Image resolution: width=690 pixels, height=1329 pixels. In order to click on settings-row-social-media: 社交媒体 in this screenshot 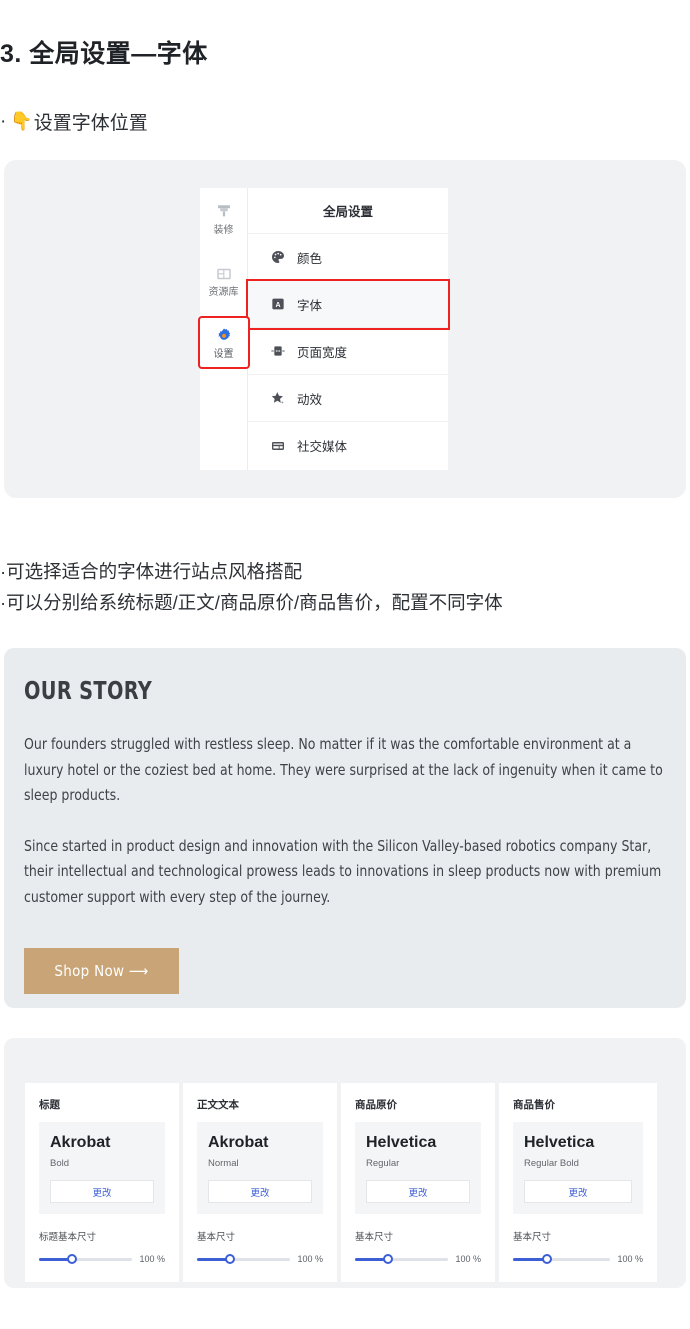, I will do `click(348, 445)`.